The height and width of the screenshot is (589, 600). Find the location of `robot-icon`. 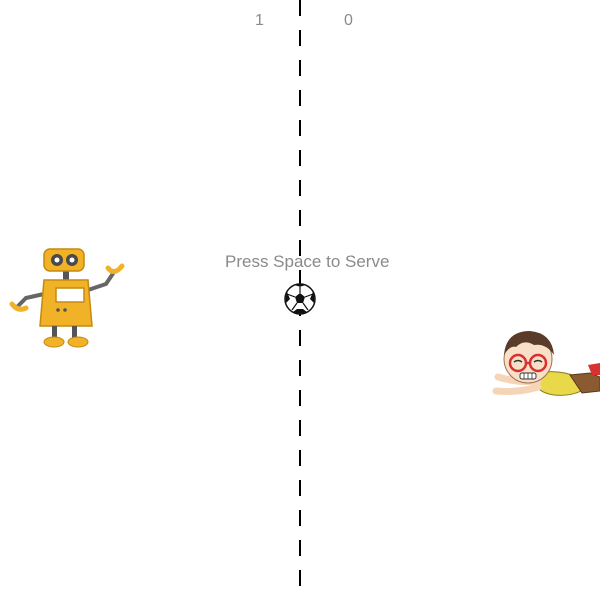

robot-icon is located at coordinates (67, 298).